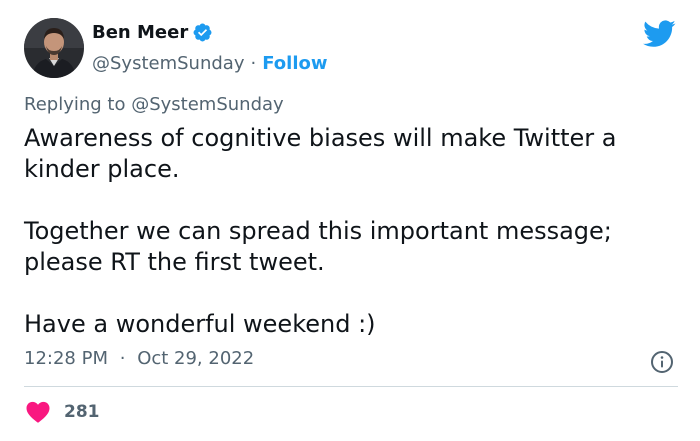 The width and height of the screenshot is (700, 441). I want to click on likes-row: 281, so click(63, 412).